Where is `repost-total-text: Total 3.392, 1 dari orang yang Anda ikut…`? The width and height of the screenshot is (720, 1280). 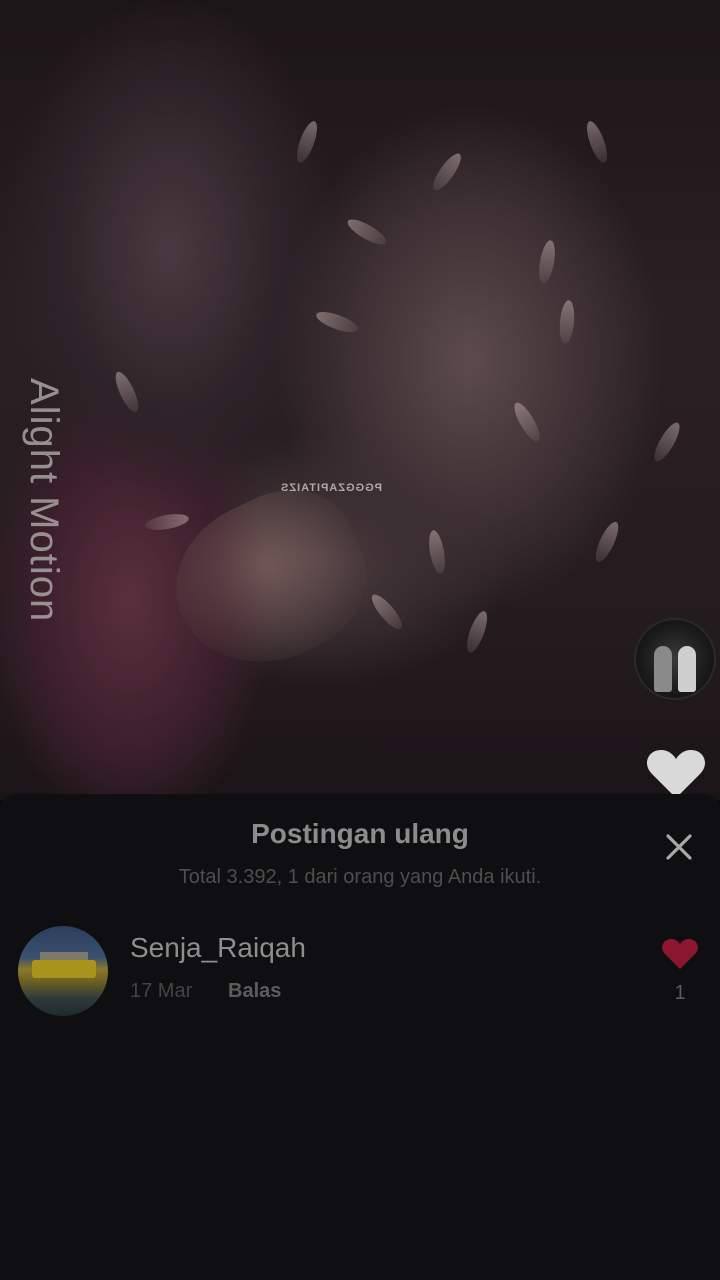 repost-total-text: Total 3.392, 1 dari orang yang Anda ikut… is located at coordinates (360, 877).